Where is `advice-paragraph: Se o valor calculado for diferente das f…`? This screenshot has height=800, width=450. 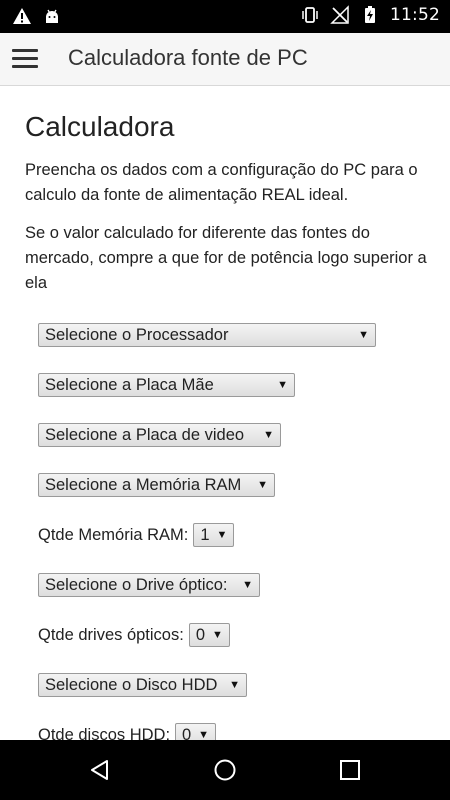
advice-paragraph: Se o valor calculado for diferente das f… is located at coordinates (226, 258).